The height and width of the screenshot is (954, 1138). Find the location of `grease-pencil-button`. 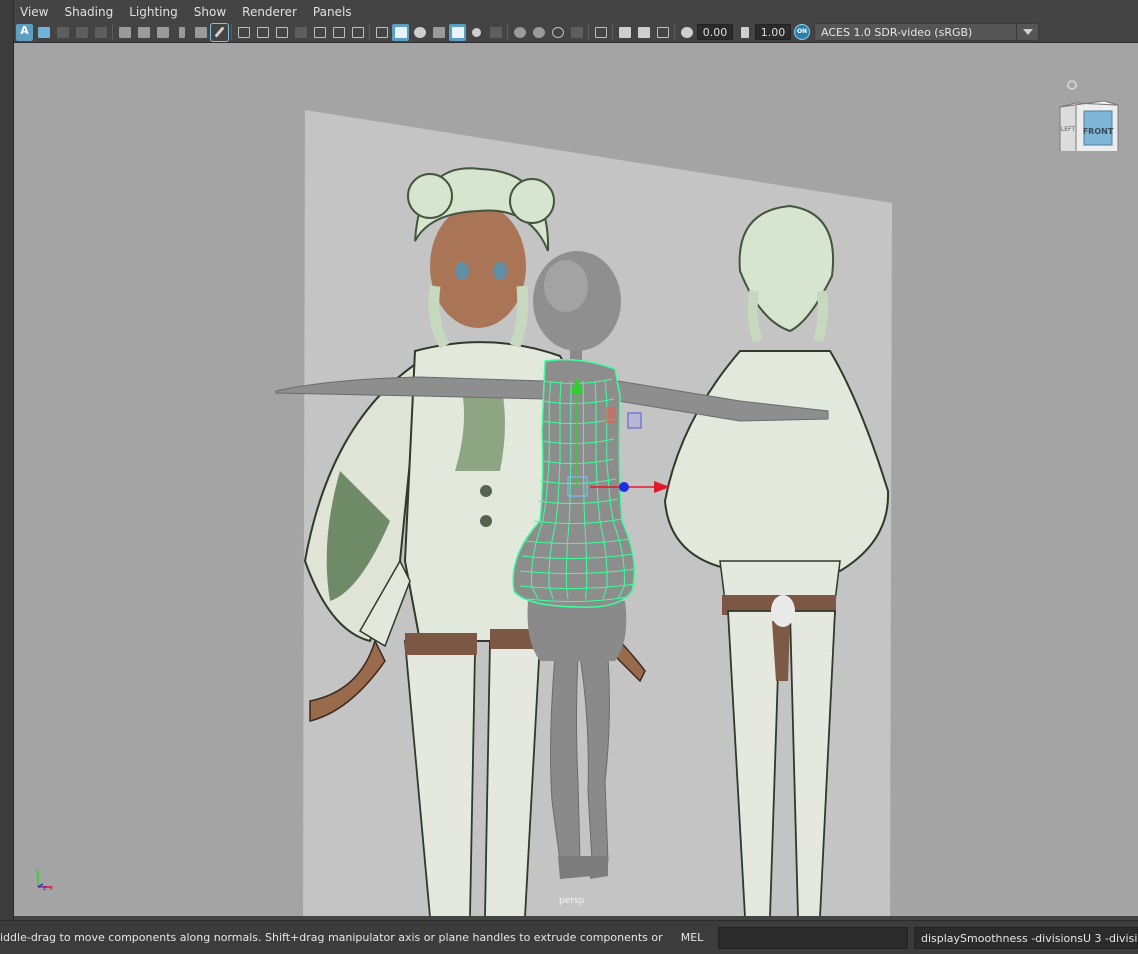

grease-pencil-button is located at coordinates (200, 32).